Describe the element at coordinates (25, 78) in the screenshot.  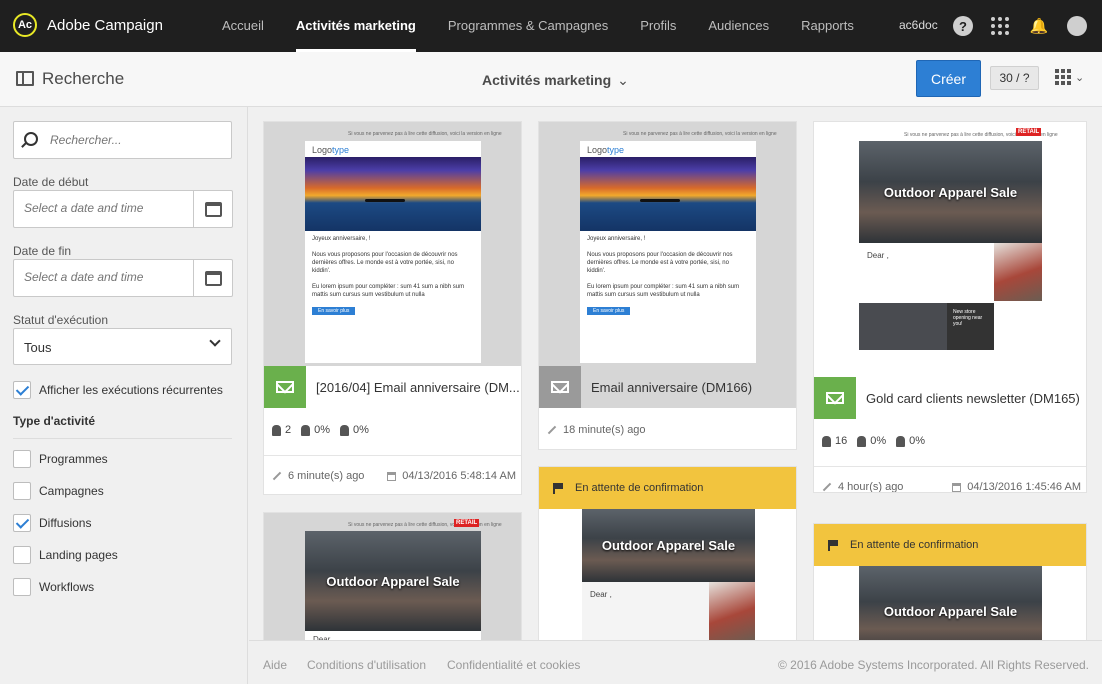
I see `toggle-panel-icon` at that location.